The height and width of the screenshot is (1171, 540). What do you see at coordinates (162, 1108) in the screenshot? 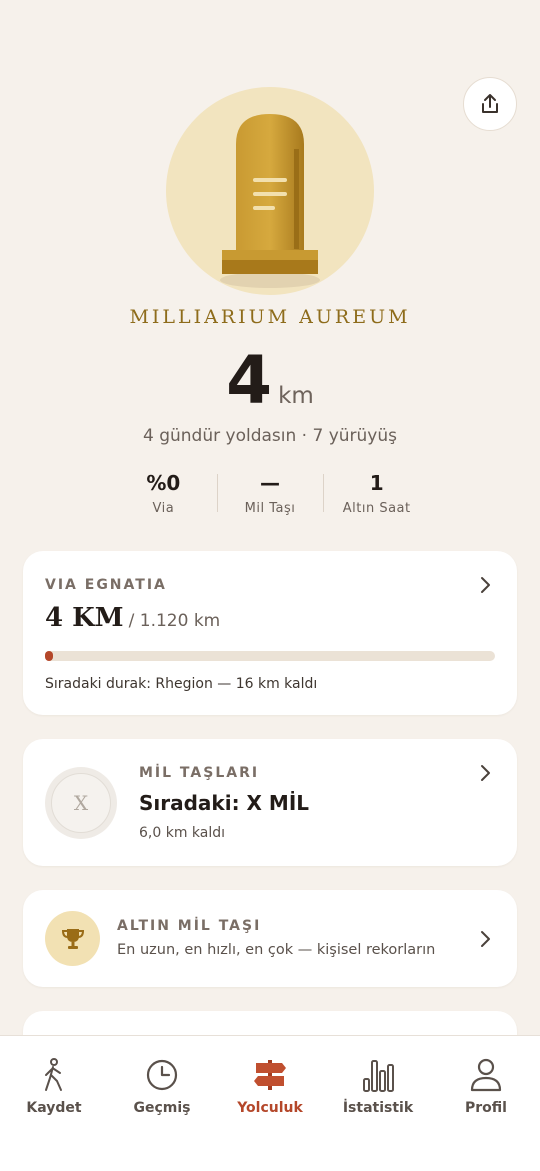
I see `nav-label: Geçmiş` at bounding box center [162, 1108].